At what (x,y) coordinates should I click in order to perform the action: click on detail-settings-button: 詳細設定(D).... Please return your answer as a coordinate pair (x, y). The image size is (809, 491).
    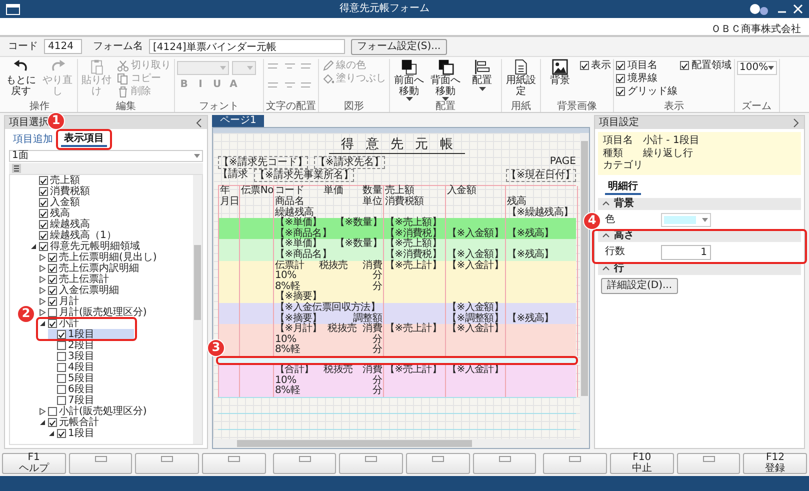
    Looking at the image, I should click on (639, 286).